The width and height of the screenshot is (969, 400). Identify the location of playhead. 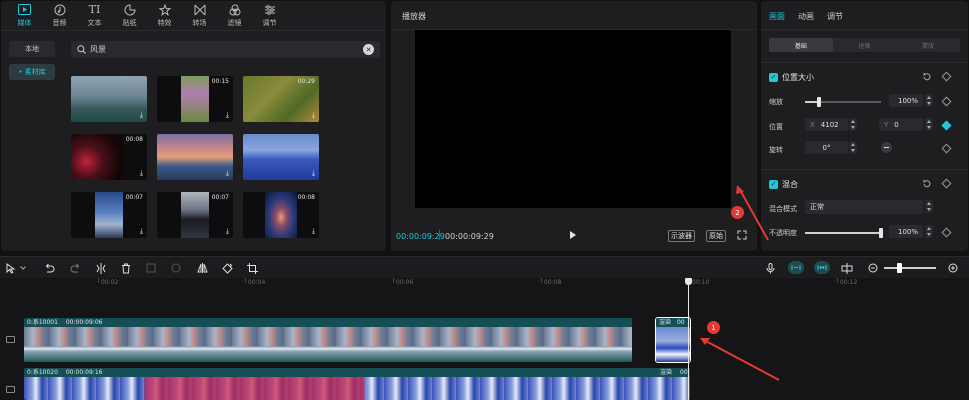
(688, 339).